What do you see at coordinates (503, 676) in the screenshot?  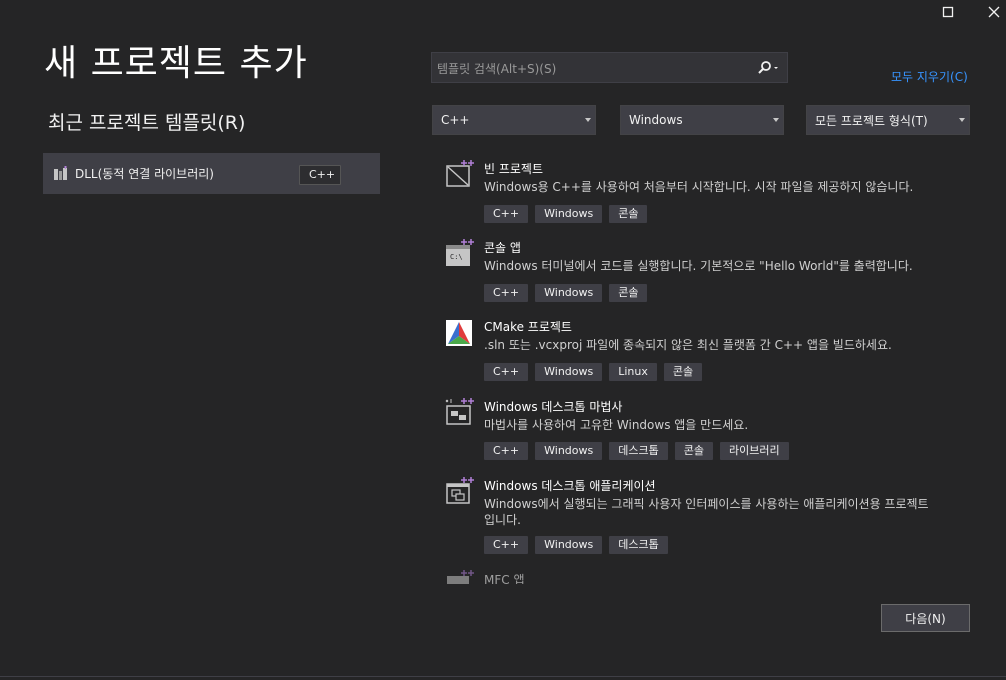 I see `divider` at bounding box center [503, 676].